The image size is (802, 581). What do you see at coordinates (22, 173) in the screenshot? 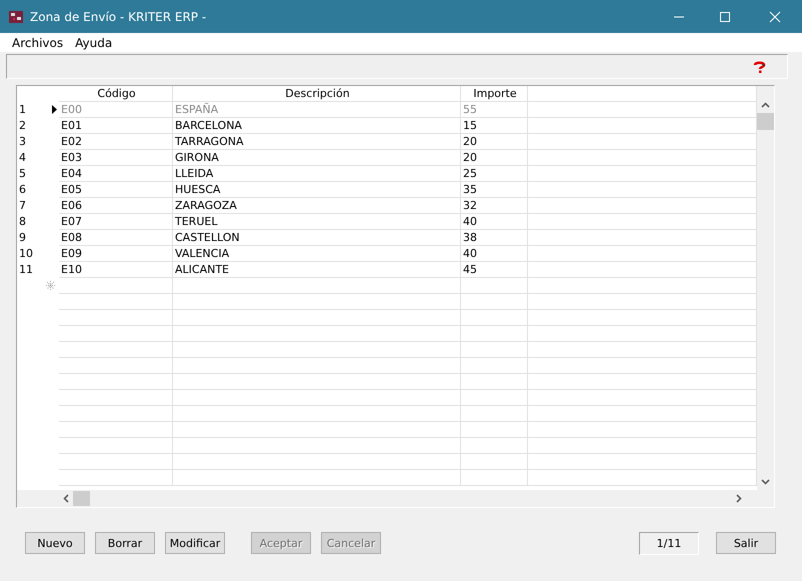
I see `row-number: 5` at bounding box center [22, 173].